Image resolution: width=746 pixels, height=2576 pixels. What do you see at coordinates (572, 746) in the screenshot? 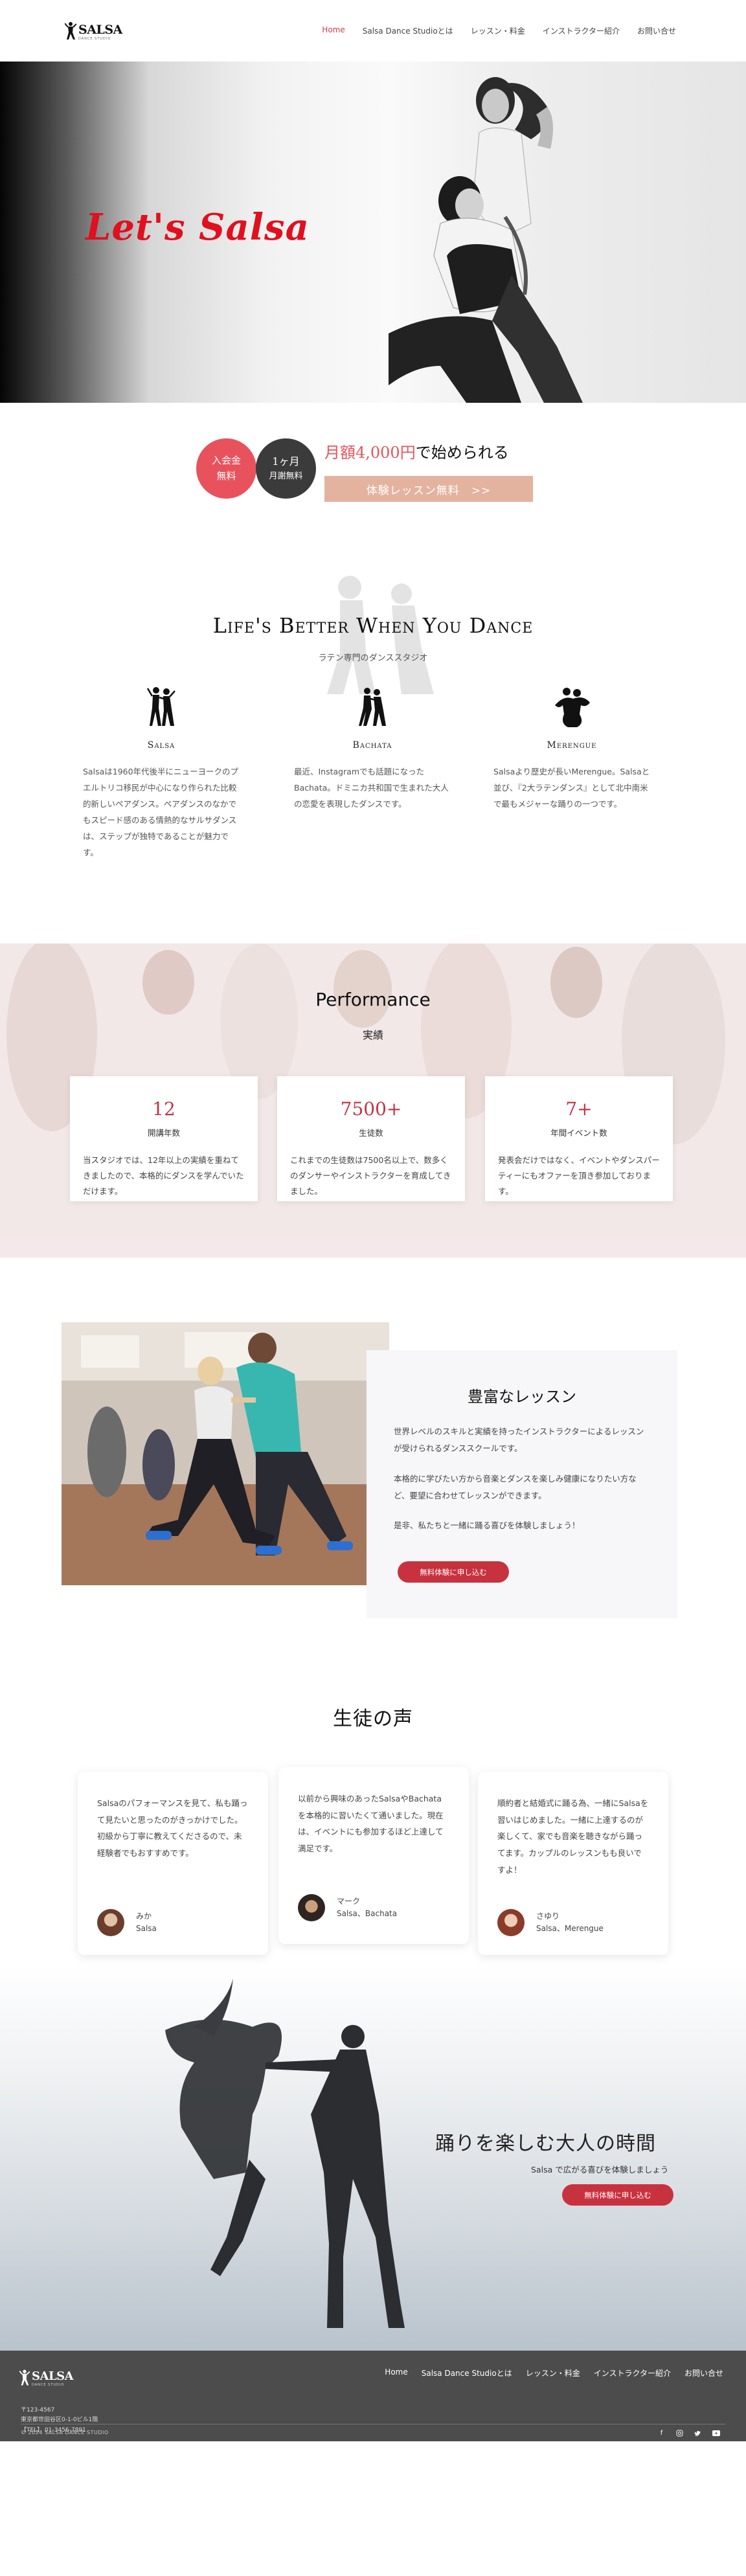
I see `style-name: Merengue` at bounding box center [572, 746].